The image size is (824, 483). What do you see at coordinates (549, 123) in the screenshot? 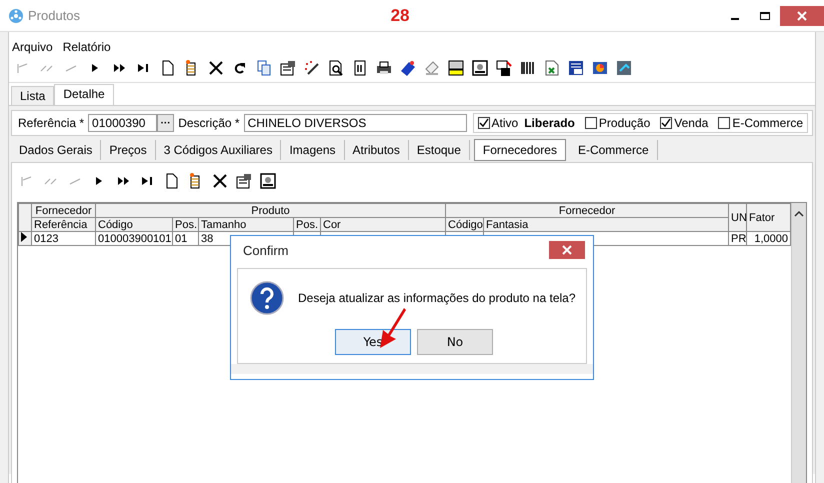
I see `status-text: Liberado` at bounding box center [549, 123].